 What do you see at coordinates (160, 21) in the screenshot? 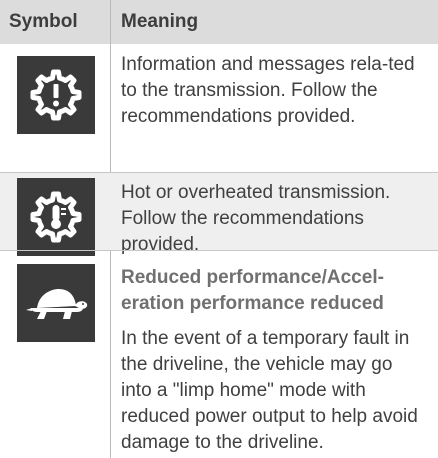
I see `header-meaning: Meaning` at bounding box center [160, 21].